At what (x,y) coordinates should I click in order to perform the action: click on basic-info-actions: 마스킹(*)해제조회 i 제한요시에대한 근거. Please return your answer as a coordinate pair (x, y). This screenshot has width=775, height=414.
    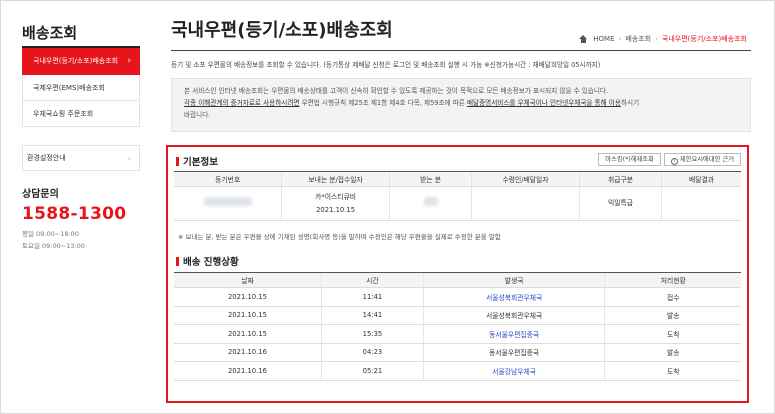
    Looking at the image, I should click on (668, 159).